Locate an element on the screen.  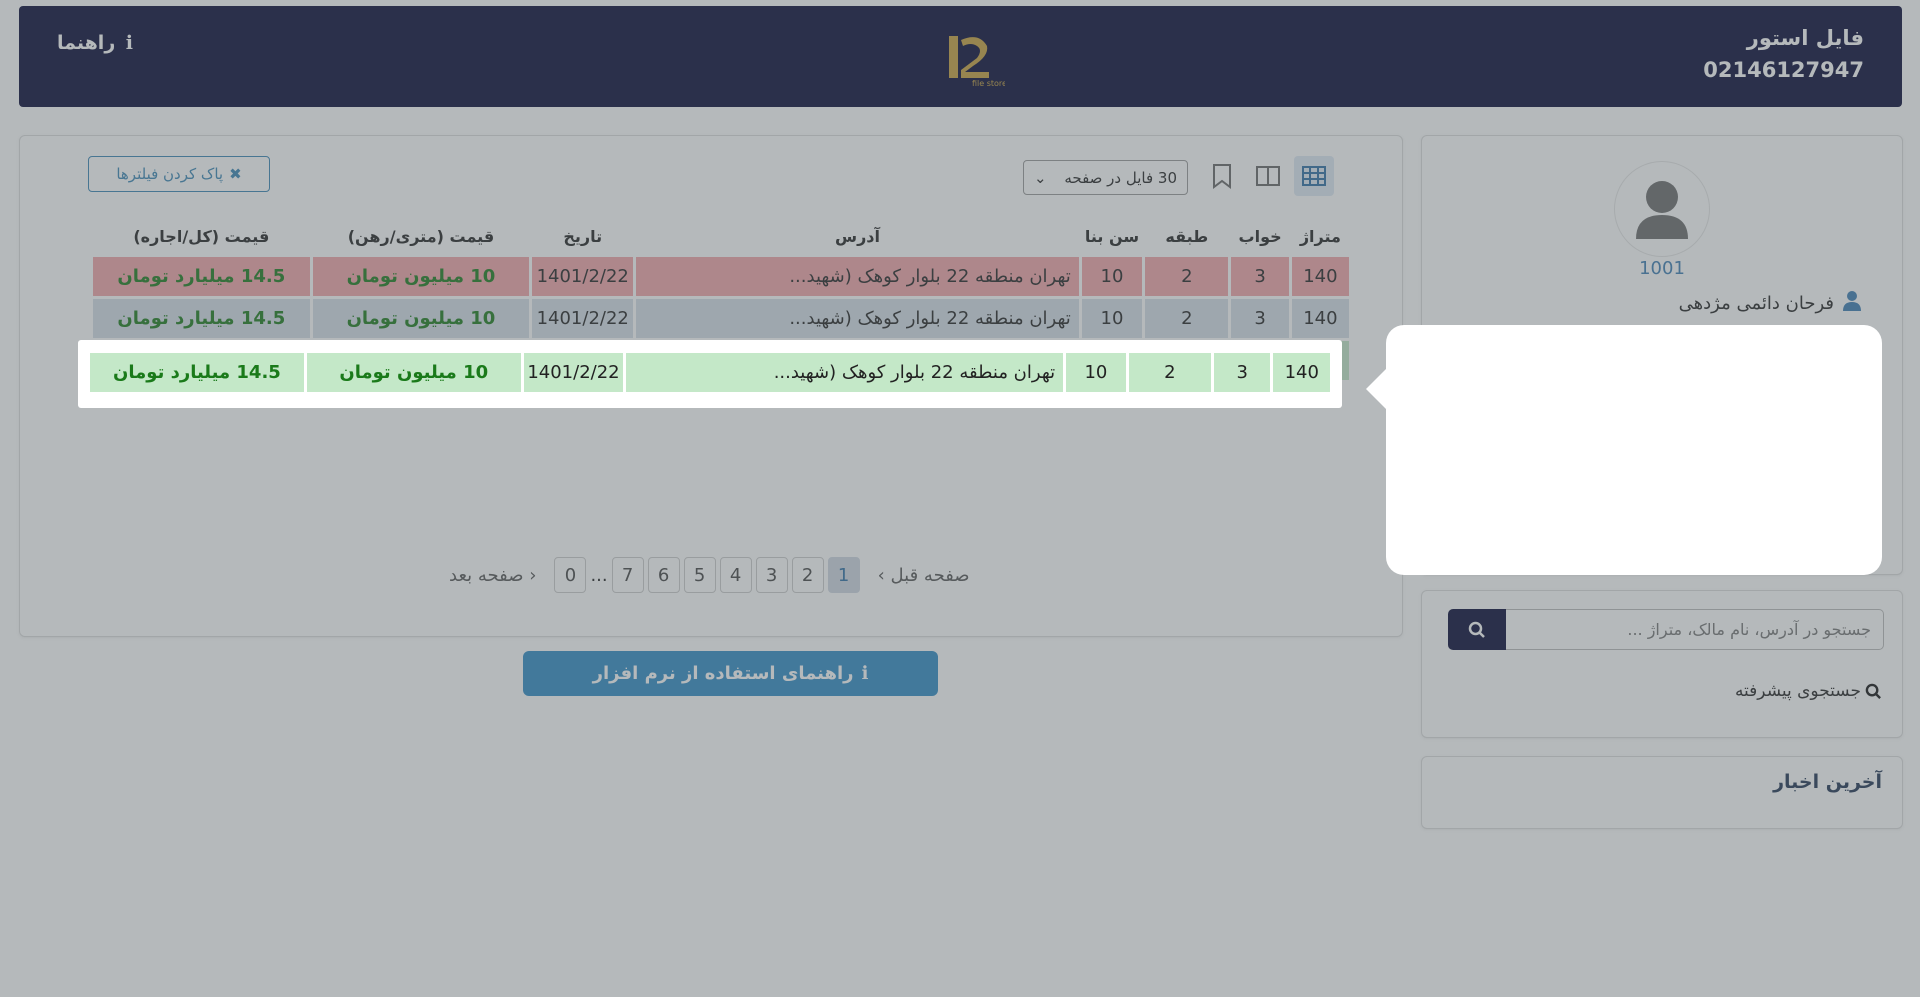
cell-age: 10 is located at coordinates (1096, 372).